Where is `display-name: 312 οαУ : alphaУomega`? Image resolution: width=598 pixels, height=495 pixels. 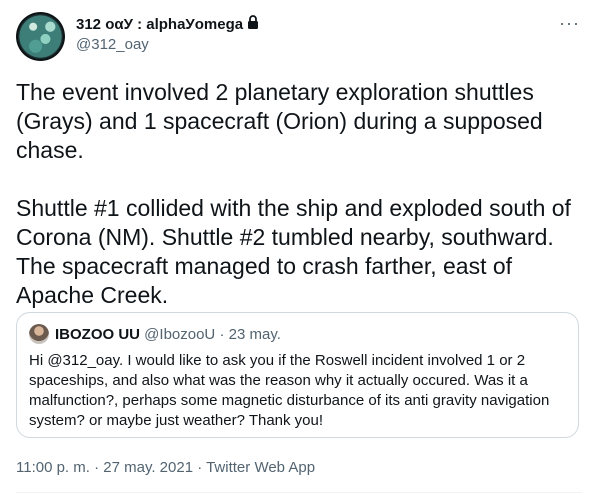
display-name: 312 οαУ : alphaУomega is located at coordinates (159, 25).